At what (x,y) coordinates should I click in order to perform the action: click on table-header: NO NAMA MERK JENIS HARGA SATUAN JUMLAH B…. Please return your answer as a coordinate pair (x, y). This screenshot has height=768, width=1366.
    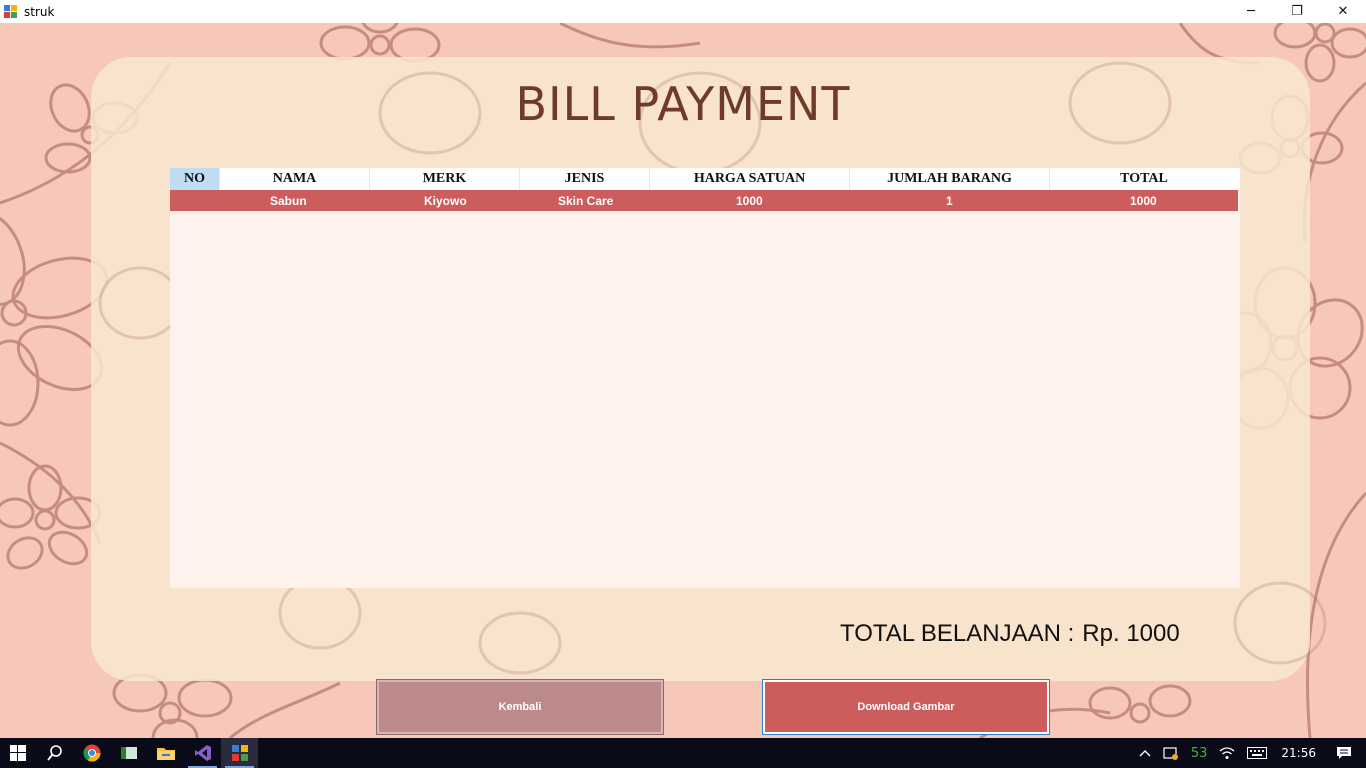
    Looking at the image, I should click on (705, 179).